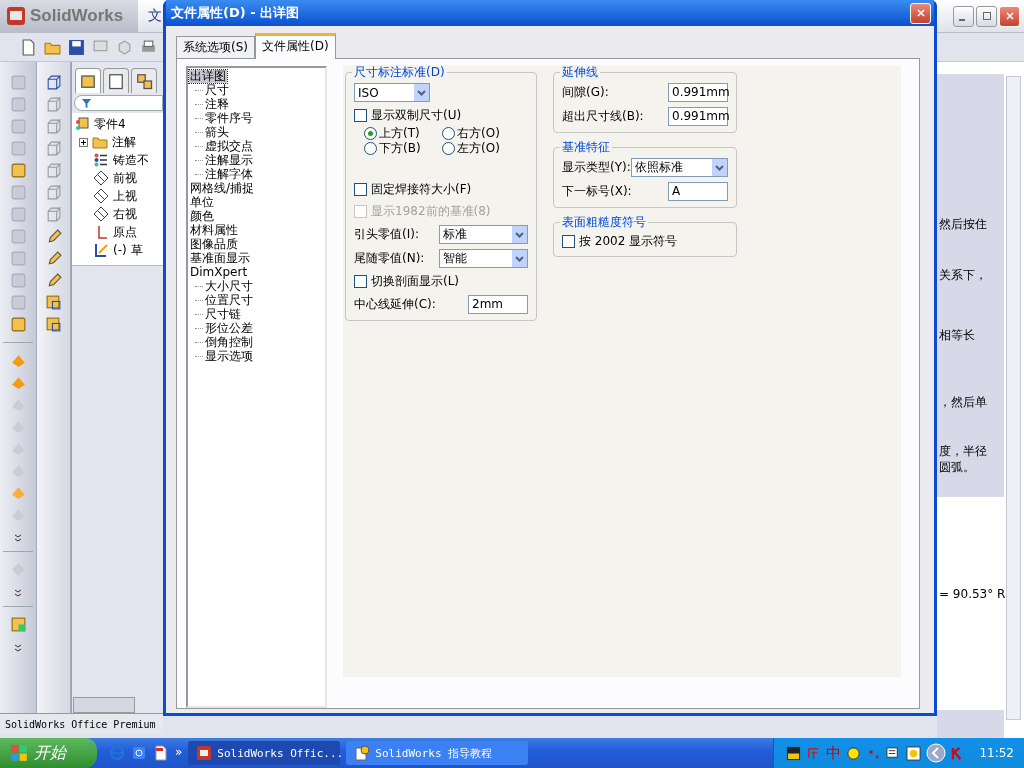 This screenshot has width=1024, height=768. I want to click on tree-item: 出详图, so click(208, 76).